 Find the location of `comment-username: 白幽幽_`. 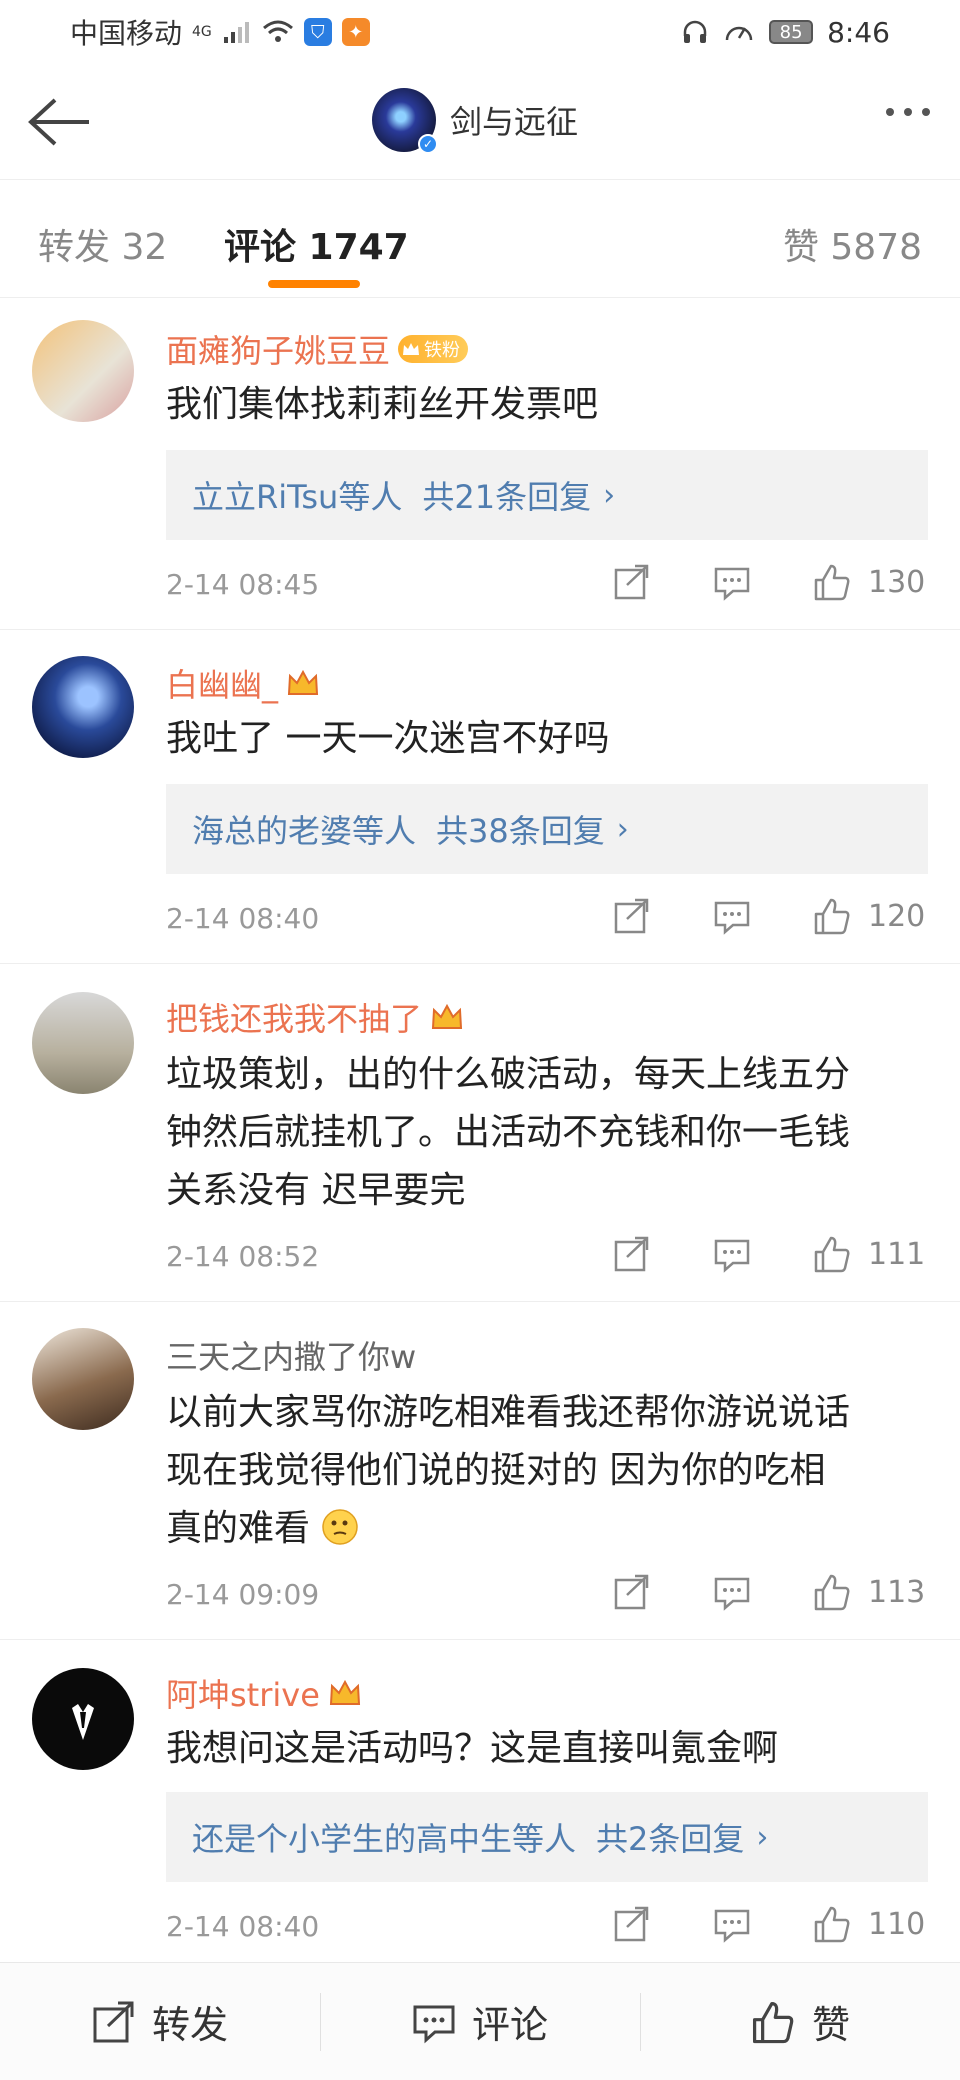

comment-username: 白幽幽_ is located at coordinates (243, 683).